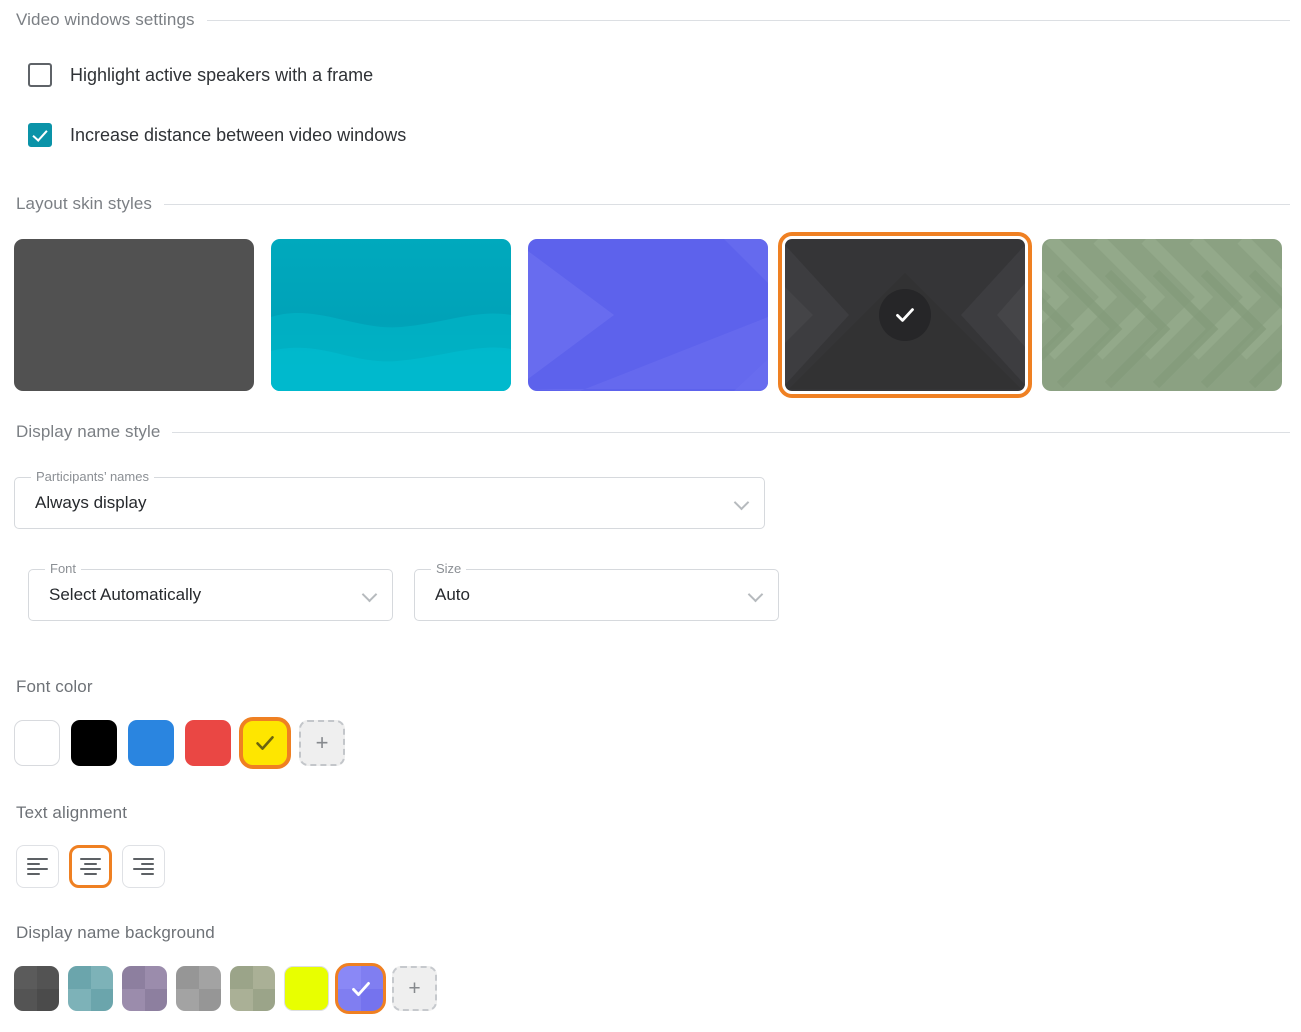 The width and height of the screenshot is (1301, 1032). I want to click on align-left-button, so click(37, 866).